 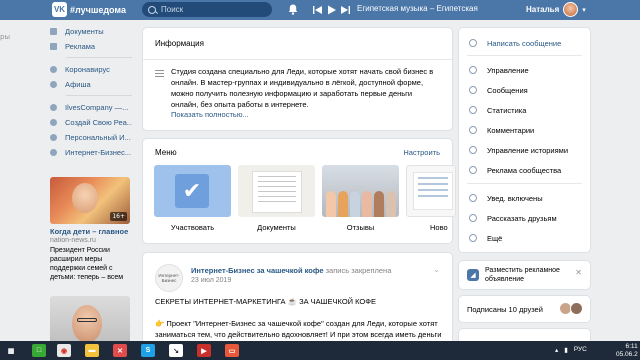 What do you see at coordinates (89, 9) in the screenshot?
I see `vk-logo: VK #лучшедома` at bounding box center [89, 9].